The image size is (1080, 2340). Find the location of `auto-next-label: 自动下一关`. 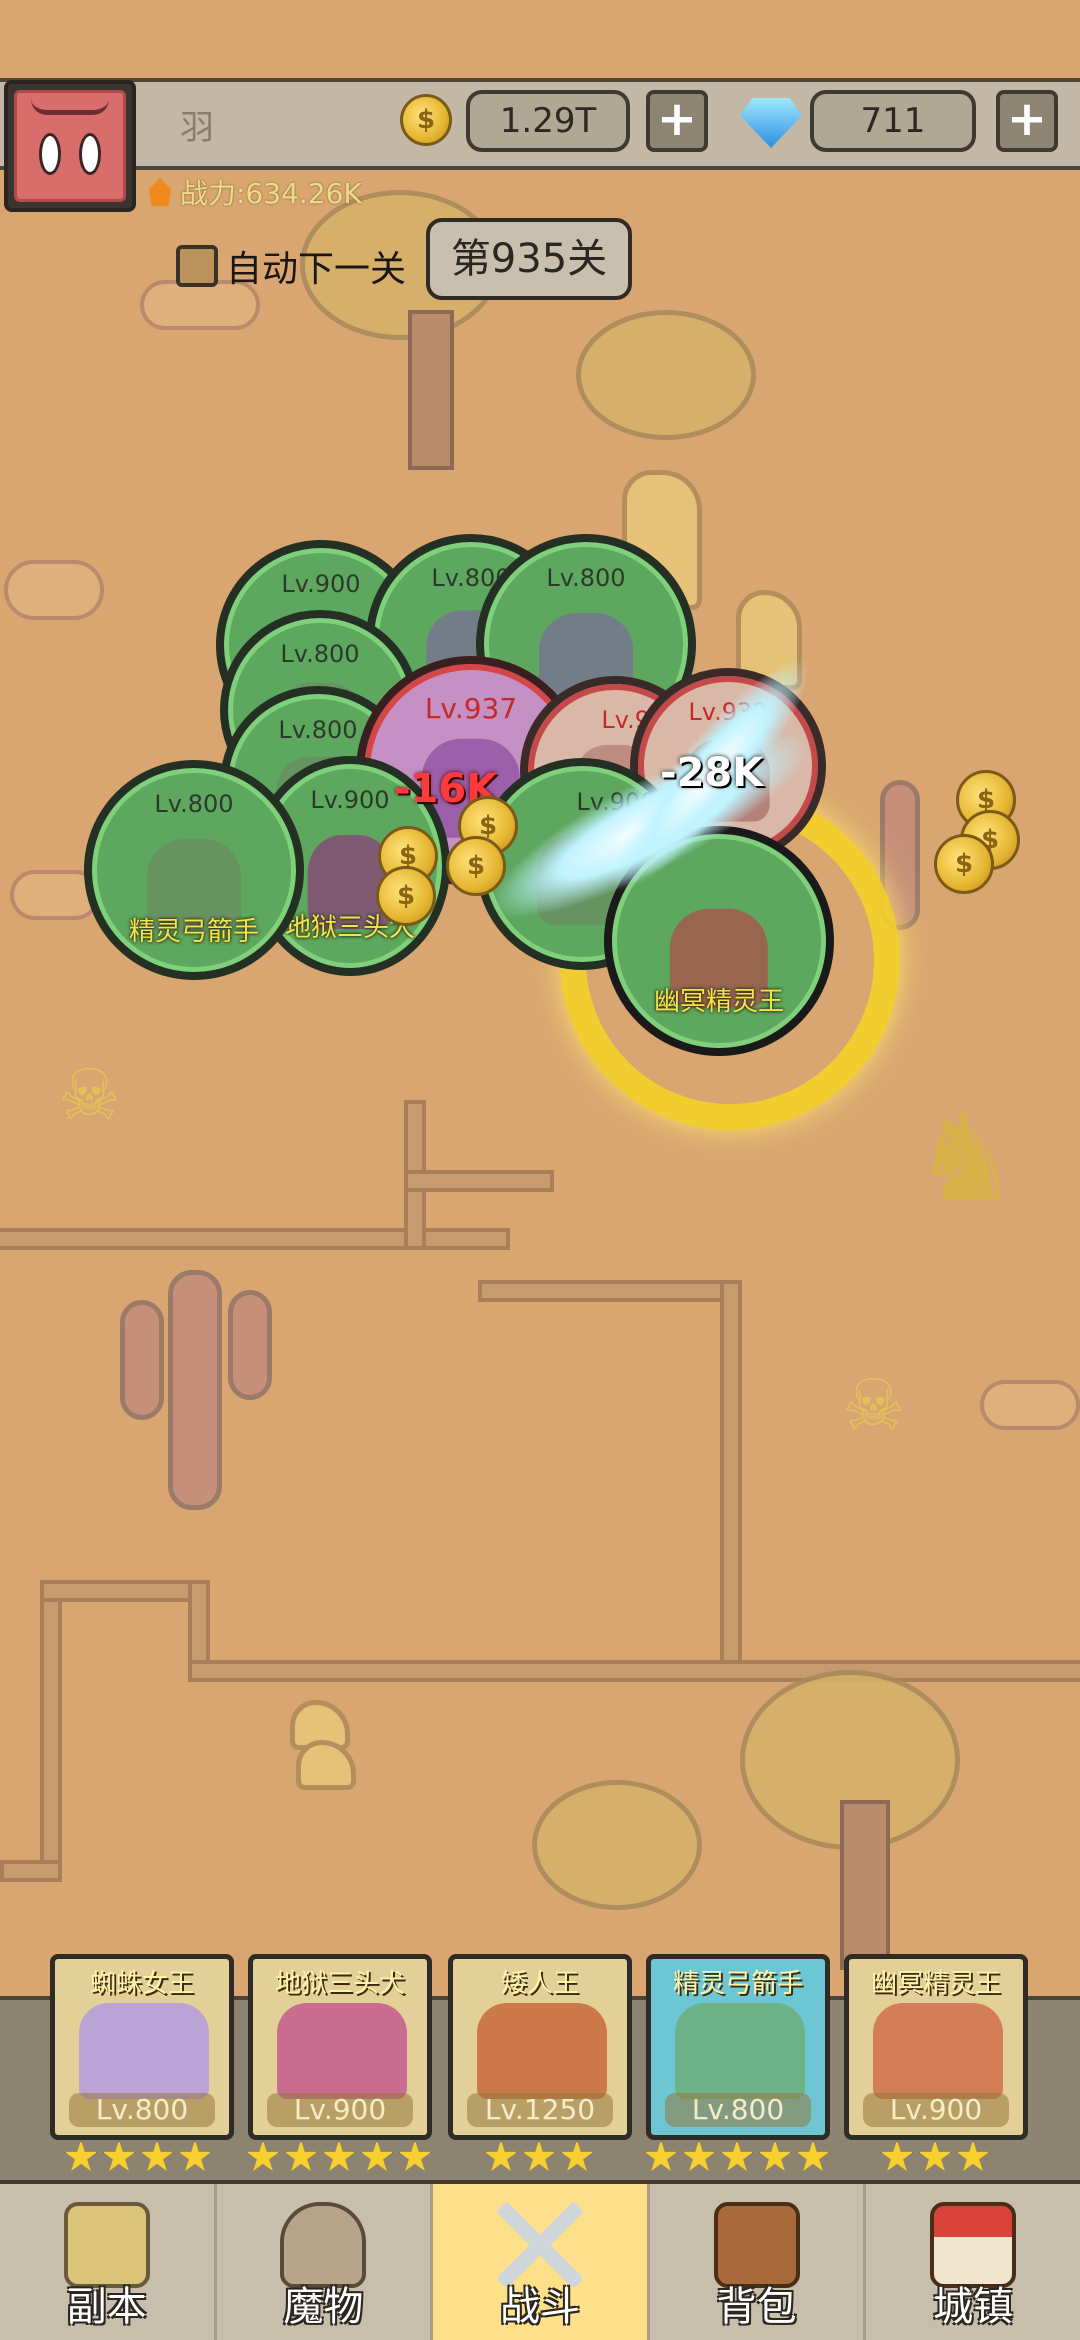

auto-next-label: 自动下一关 is located at coordinates (316, 269).